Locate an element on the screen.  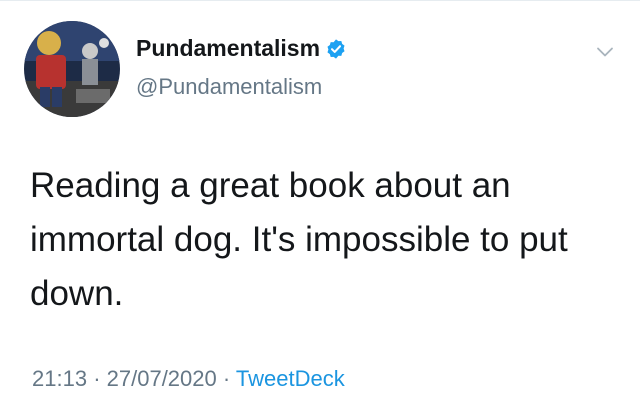
author-name-row: Pundamentalism is located at coordinates (241, 48).